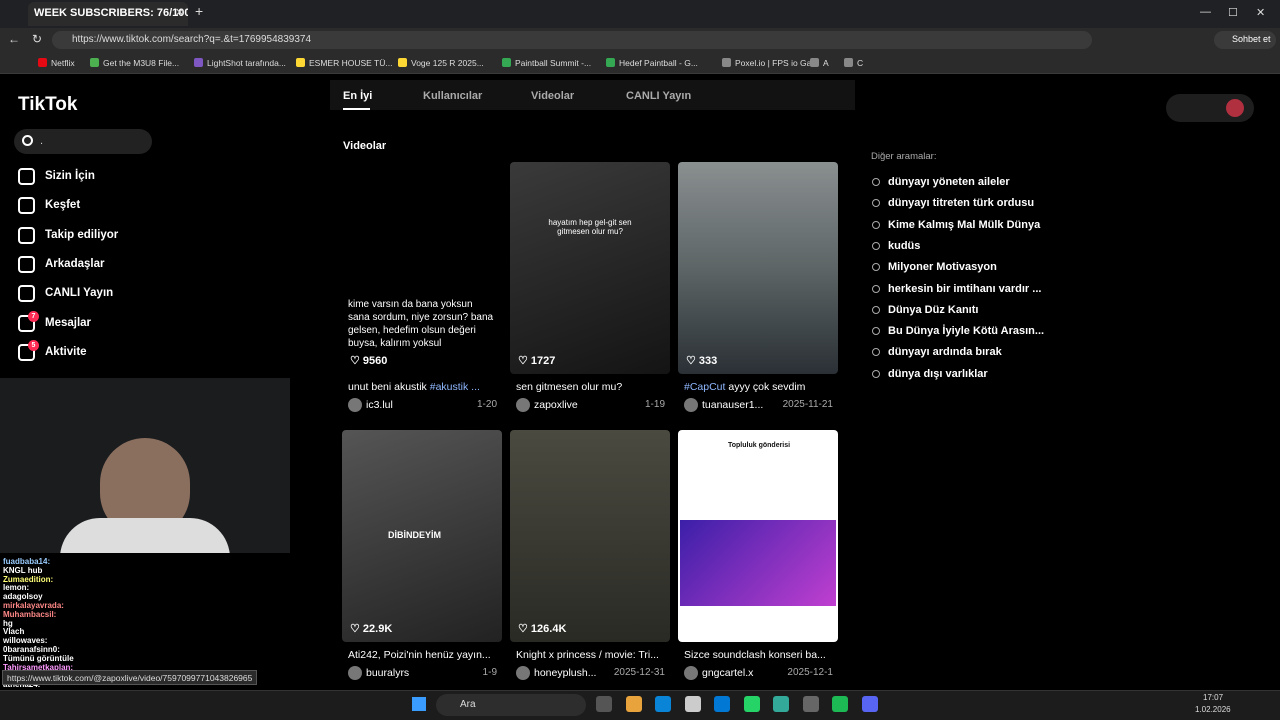 This screenshot has width=1280, height=720. I want to click on tiktok-logo: TikTok, so click(47, 105).